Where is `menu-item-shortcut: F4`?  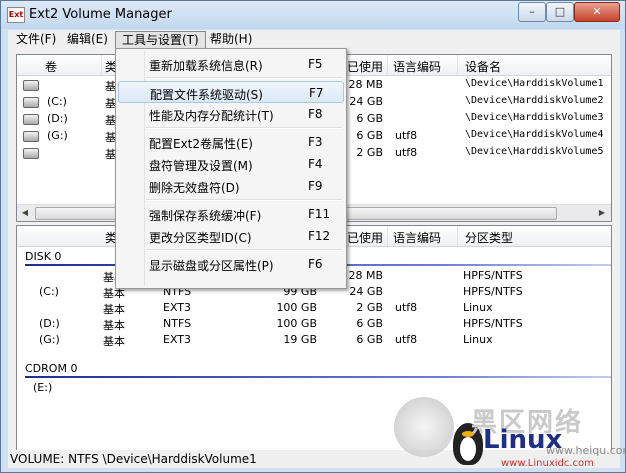 menu-item-shortcut: F4 is located at coordinates (315, 164).